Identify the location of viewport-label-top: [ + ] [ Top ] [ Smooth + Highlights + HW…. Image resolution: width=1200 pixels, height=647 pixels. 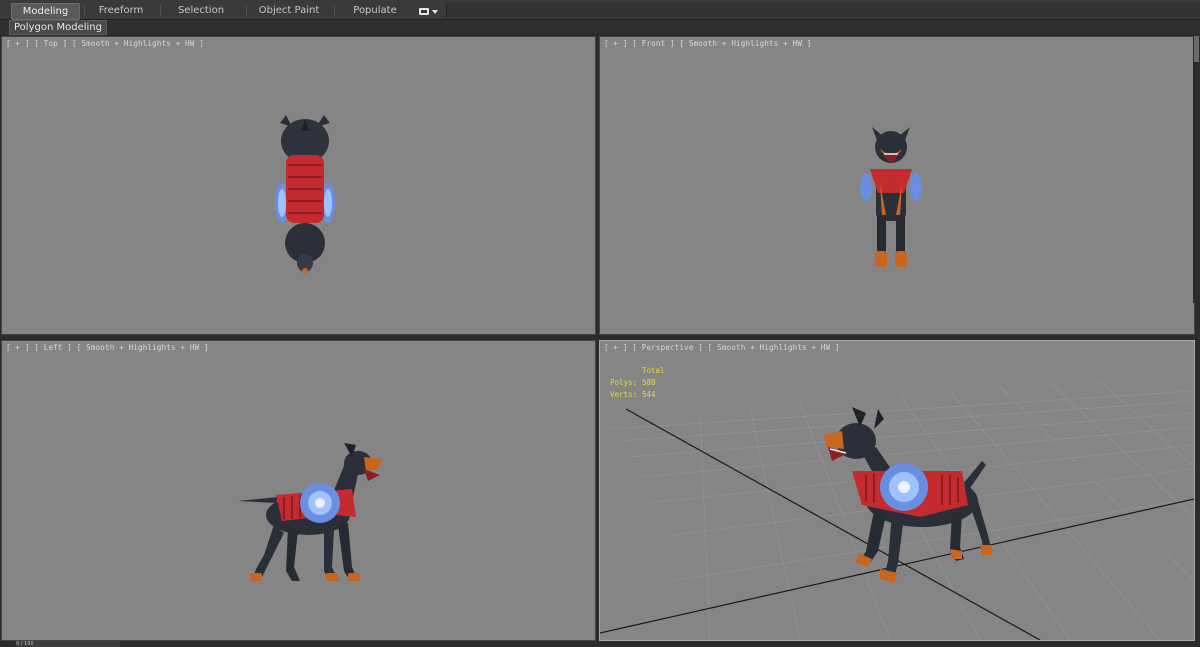
(105, 43).